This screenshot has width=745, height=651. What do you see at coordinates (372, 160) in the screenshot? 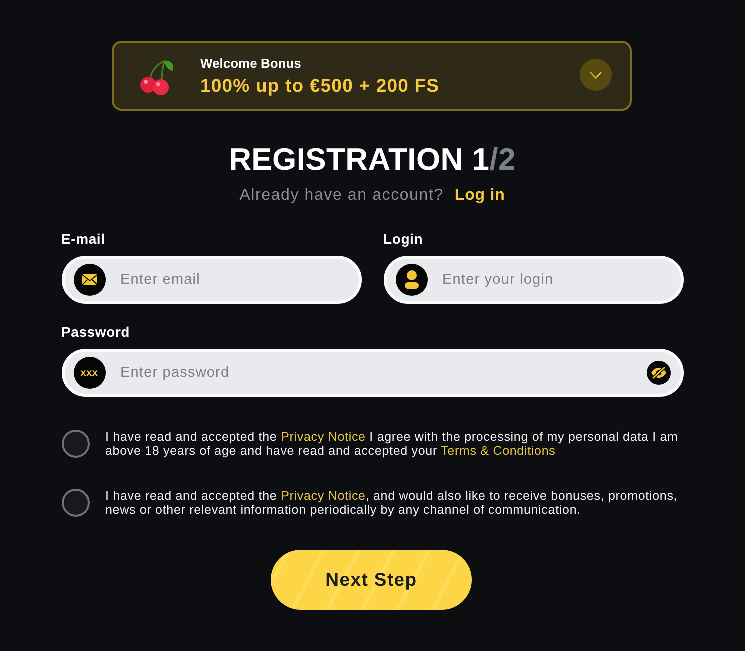
I see `registration-title: REGISTRATION 1/2` at bounding box center [372, 160].